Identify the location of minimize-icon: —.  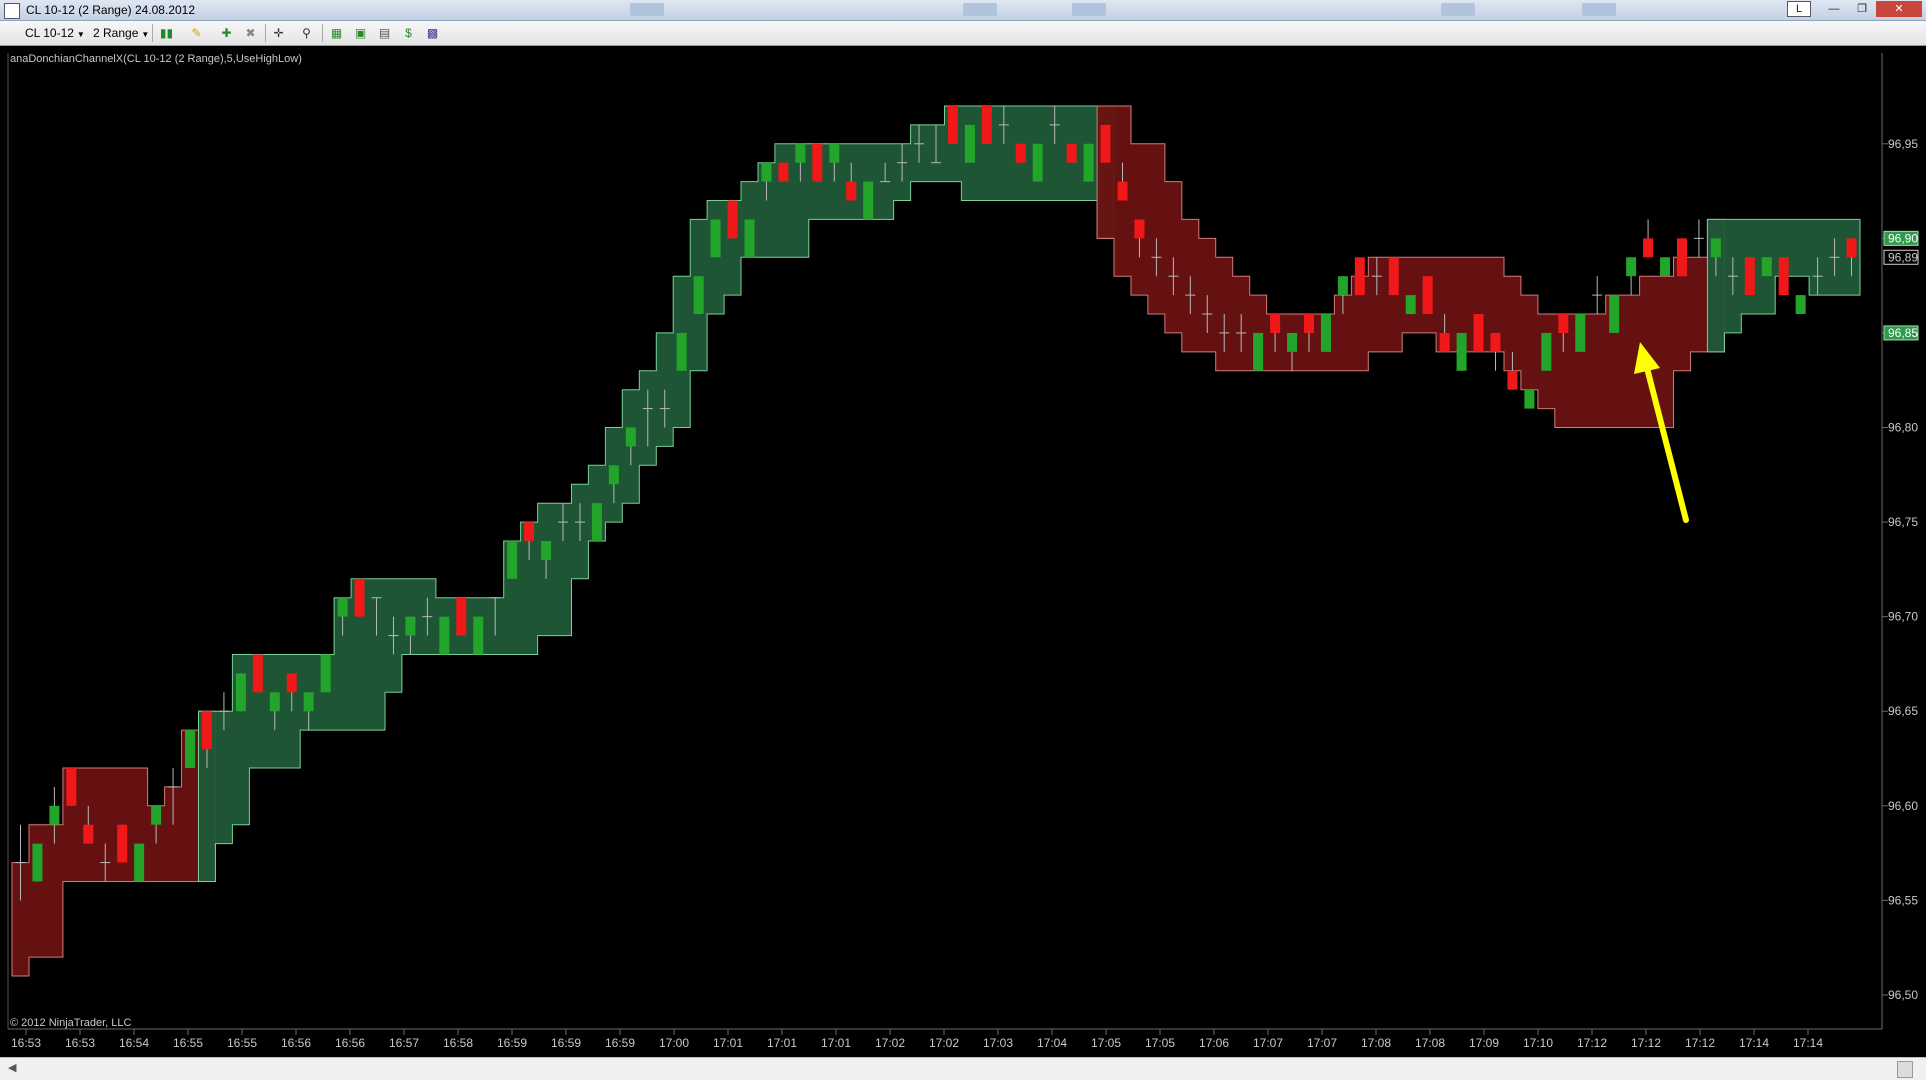
(1834, 9).